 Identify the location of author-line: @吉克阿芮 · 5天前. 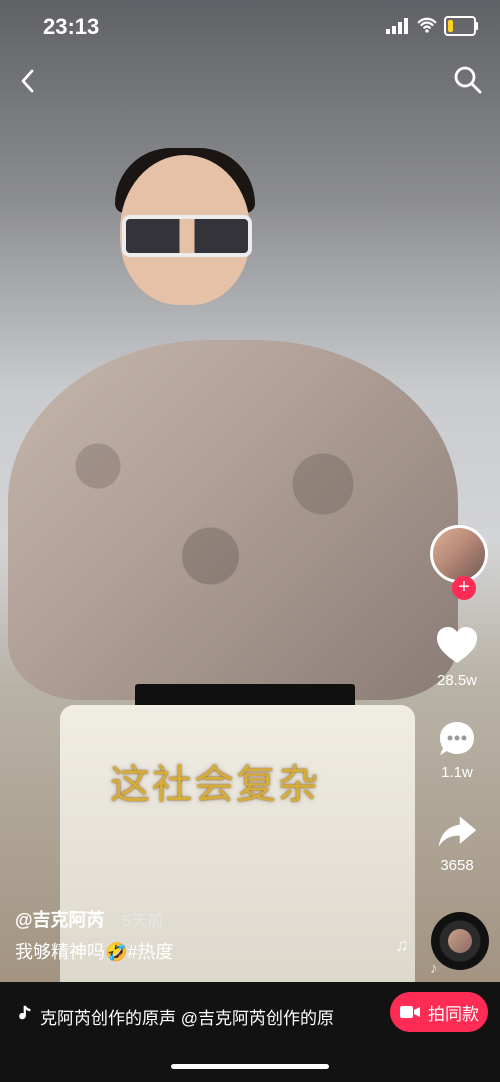
(89, 919).